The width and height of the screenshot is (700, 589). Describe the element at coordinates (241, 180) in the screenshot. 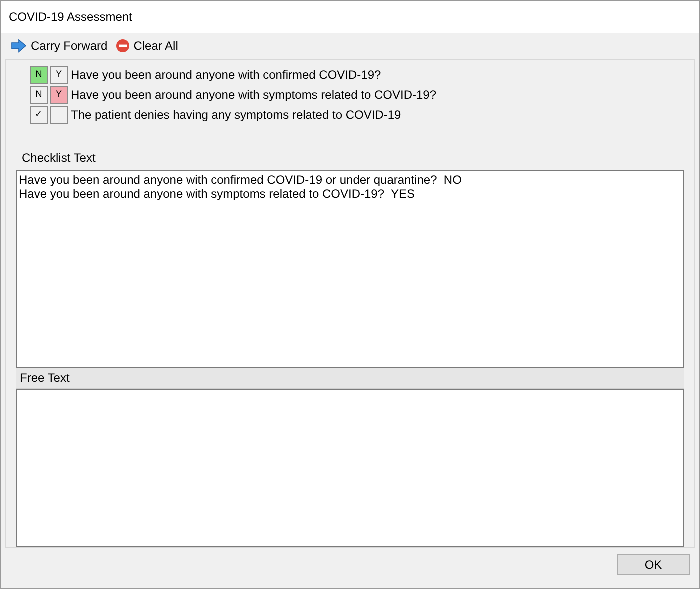

I see `checklist-line: Have you been around anyone with confirmed COVID-19 or under quarantine? NO` at that location.